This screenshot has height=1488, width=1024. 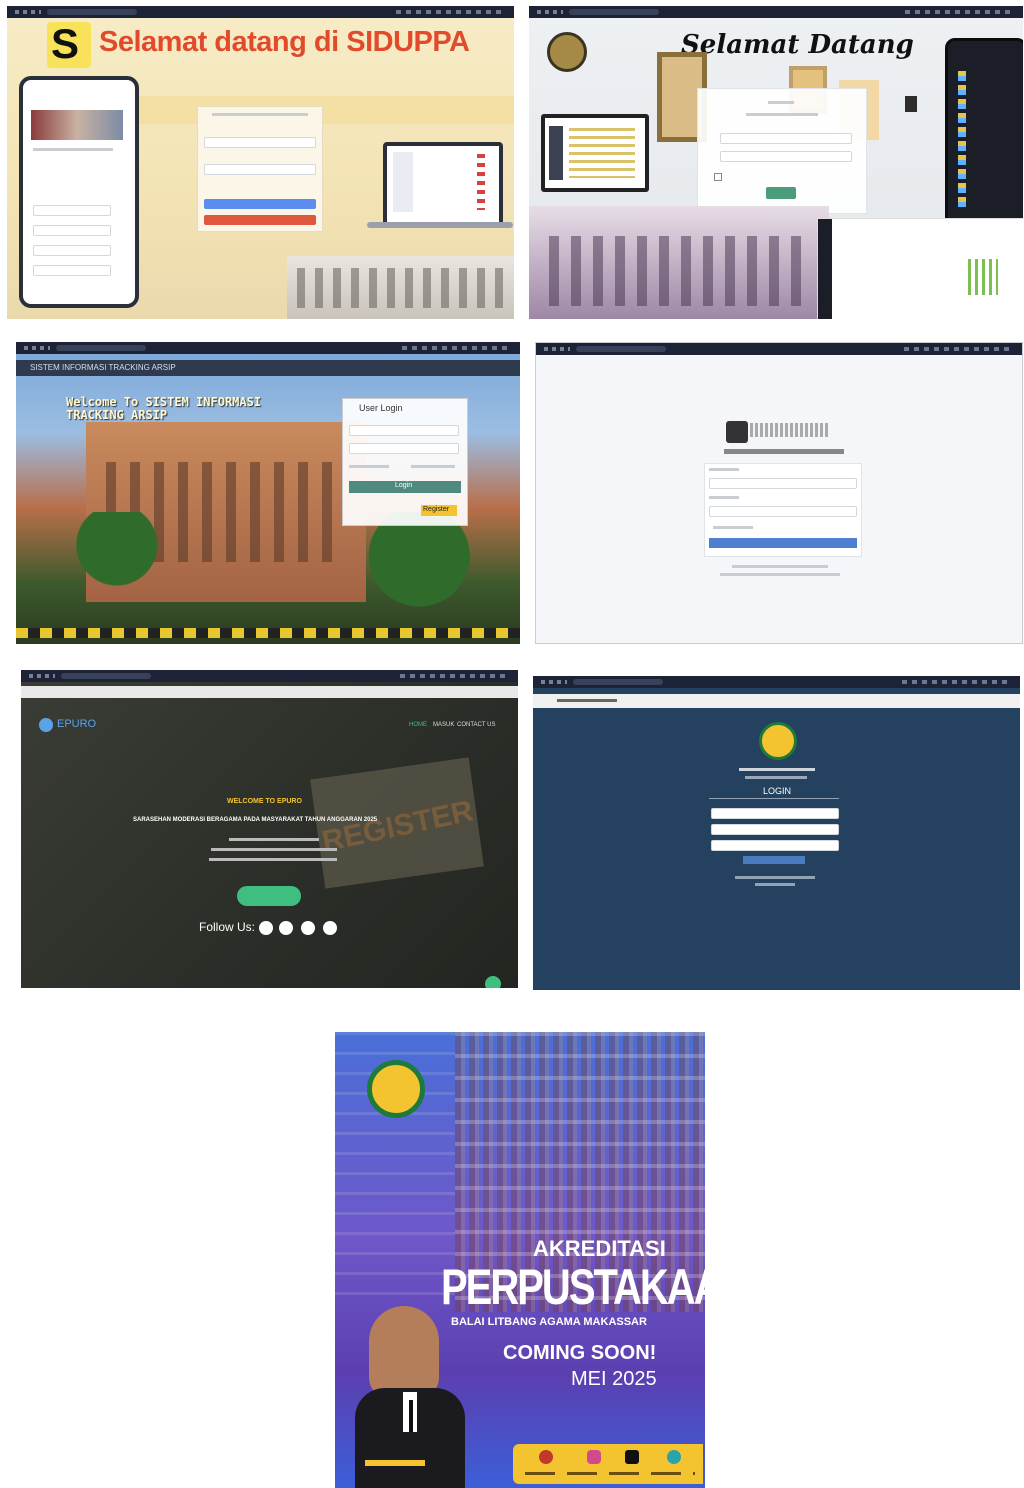 What do you see at coordinates (790, 430) in the screenshot?
I see `logo-wordmark` at bounding box center [790, 430].